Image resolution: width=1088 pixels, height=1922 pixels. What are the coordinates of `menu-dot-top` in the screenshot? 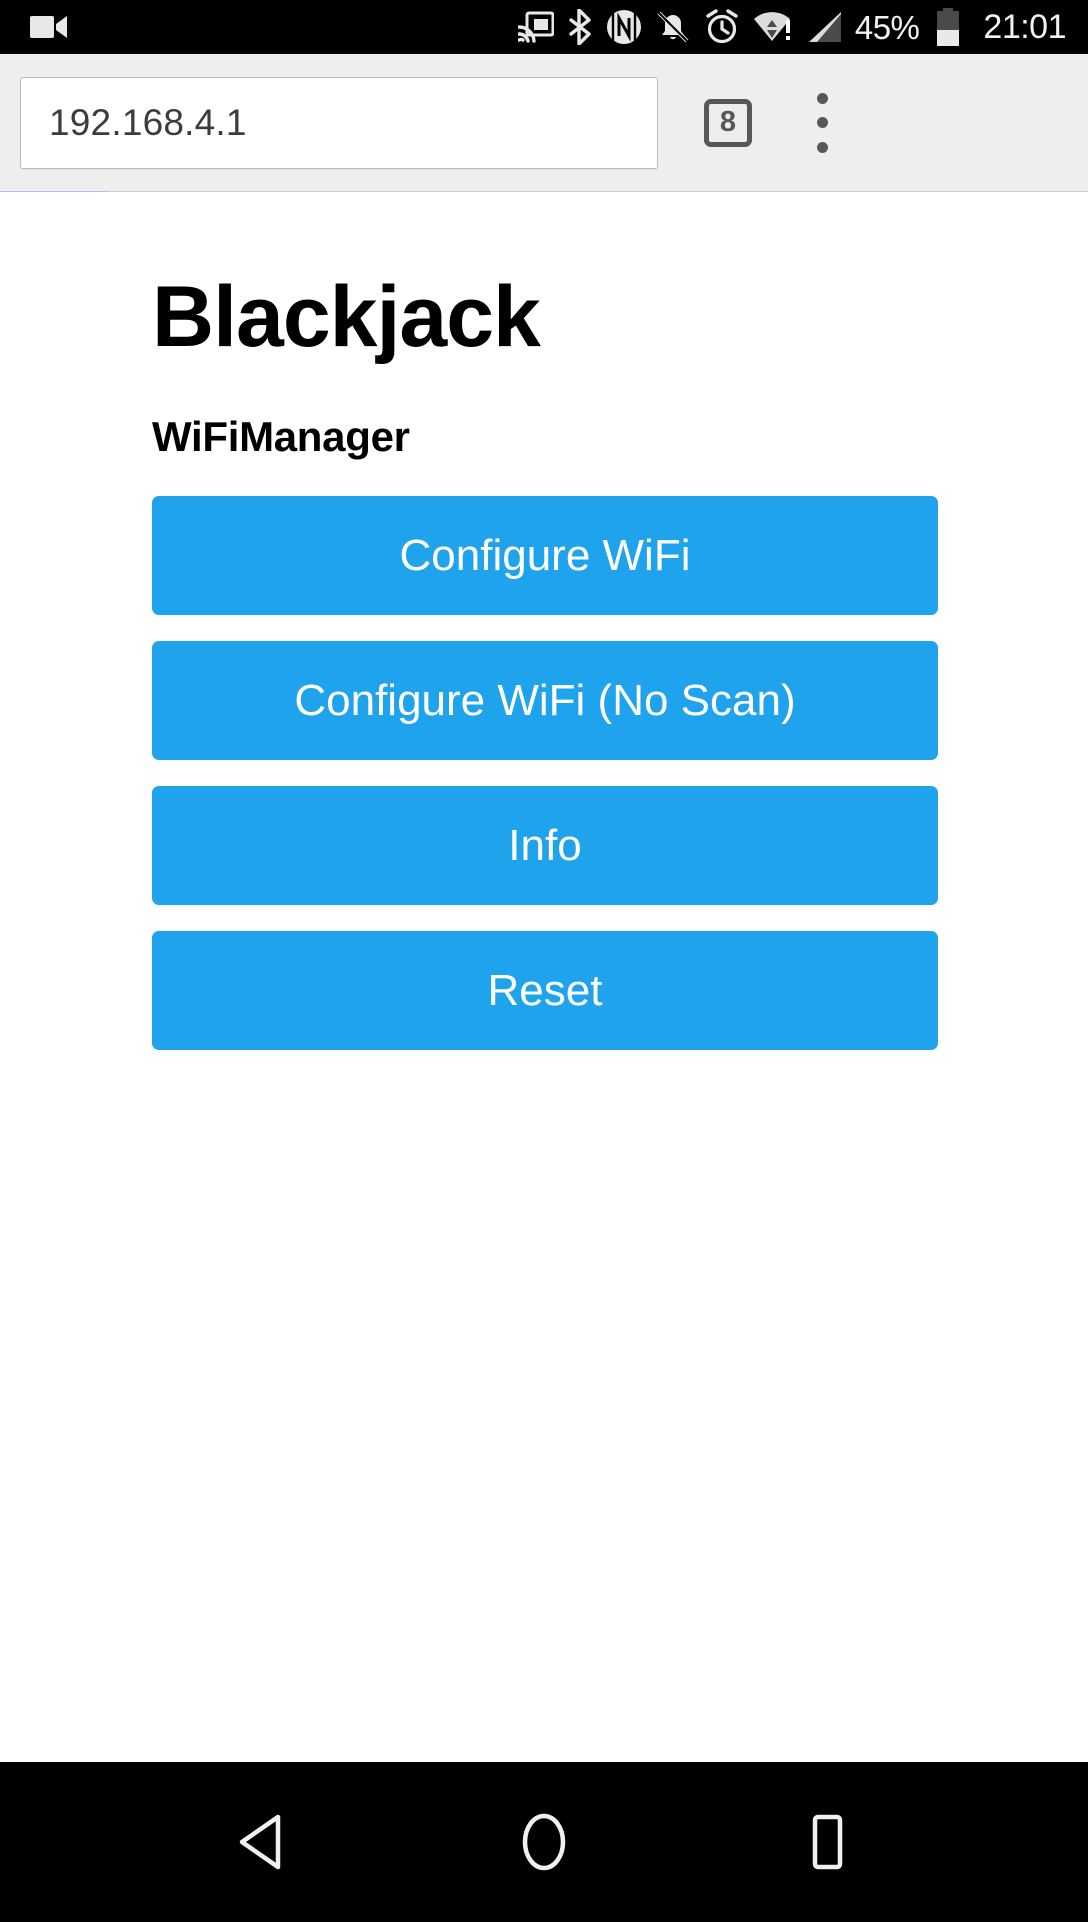 It's located at (822, 98).